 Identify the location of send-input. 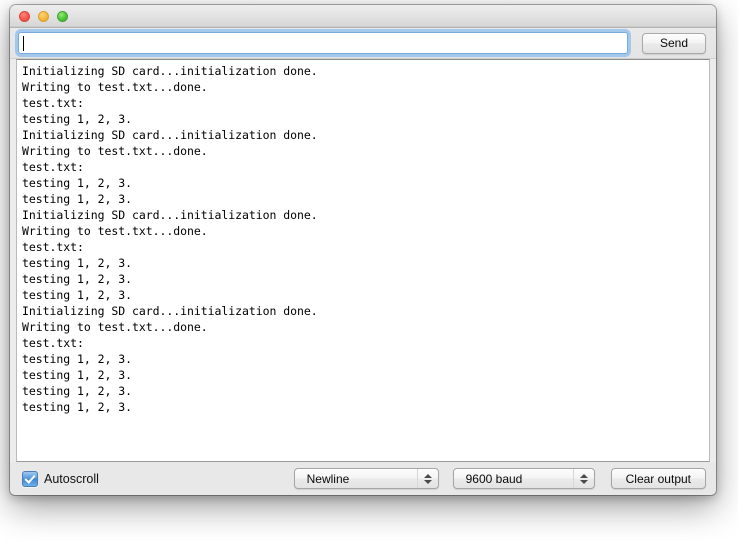
(323, 43).